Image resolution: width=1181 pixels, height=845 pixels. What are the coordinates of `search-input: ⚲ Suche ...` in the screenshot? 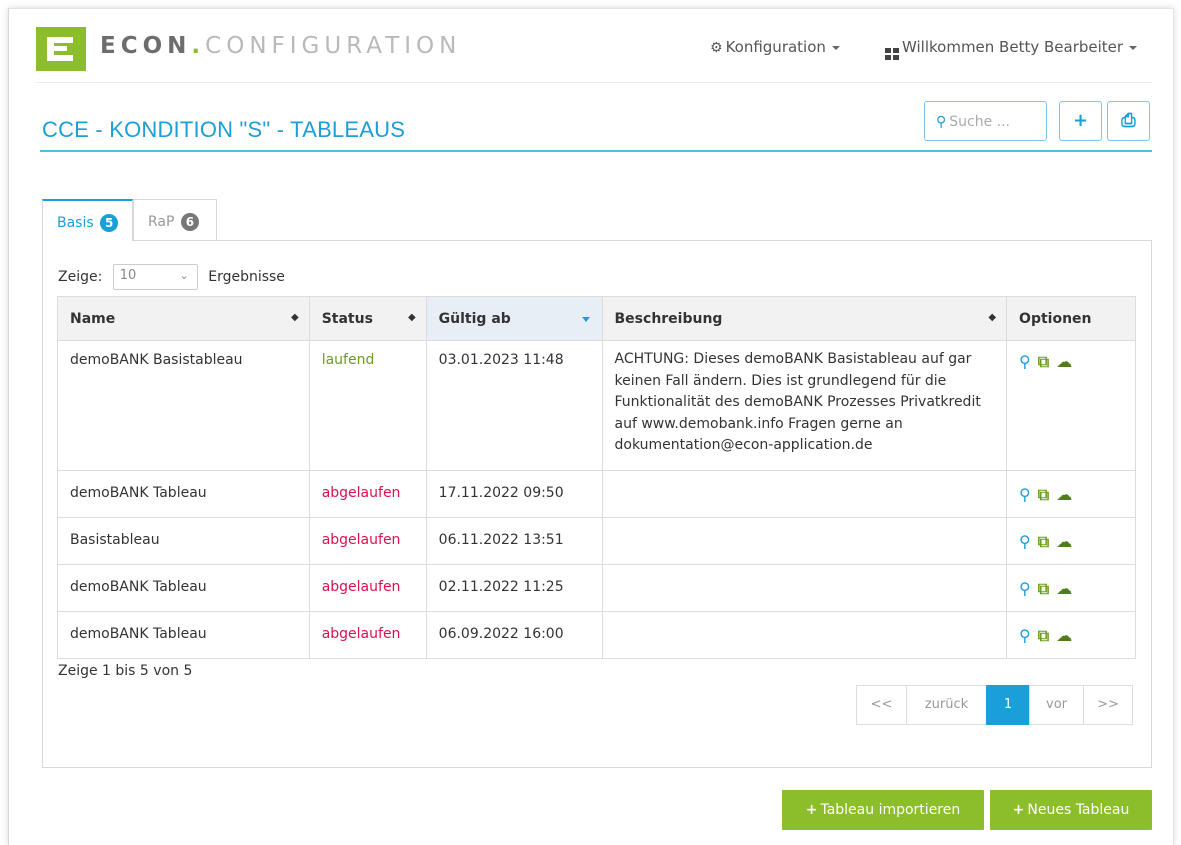 It's located at (985, 121).